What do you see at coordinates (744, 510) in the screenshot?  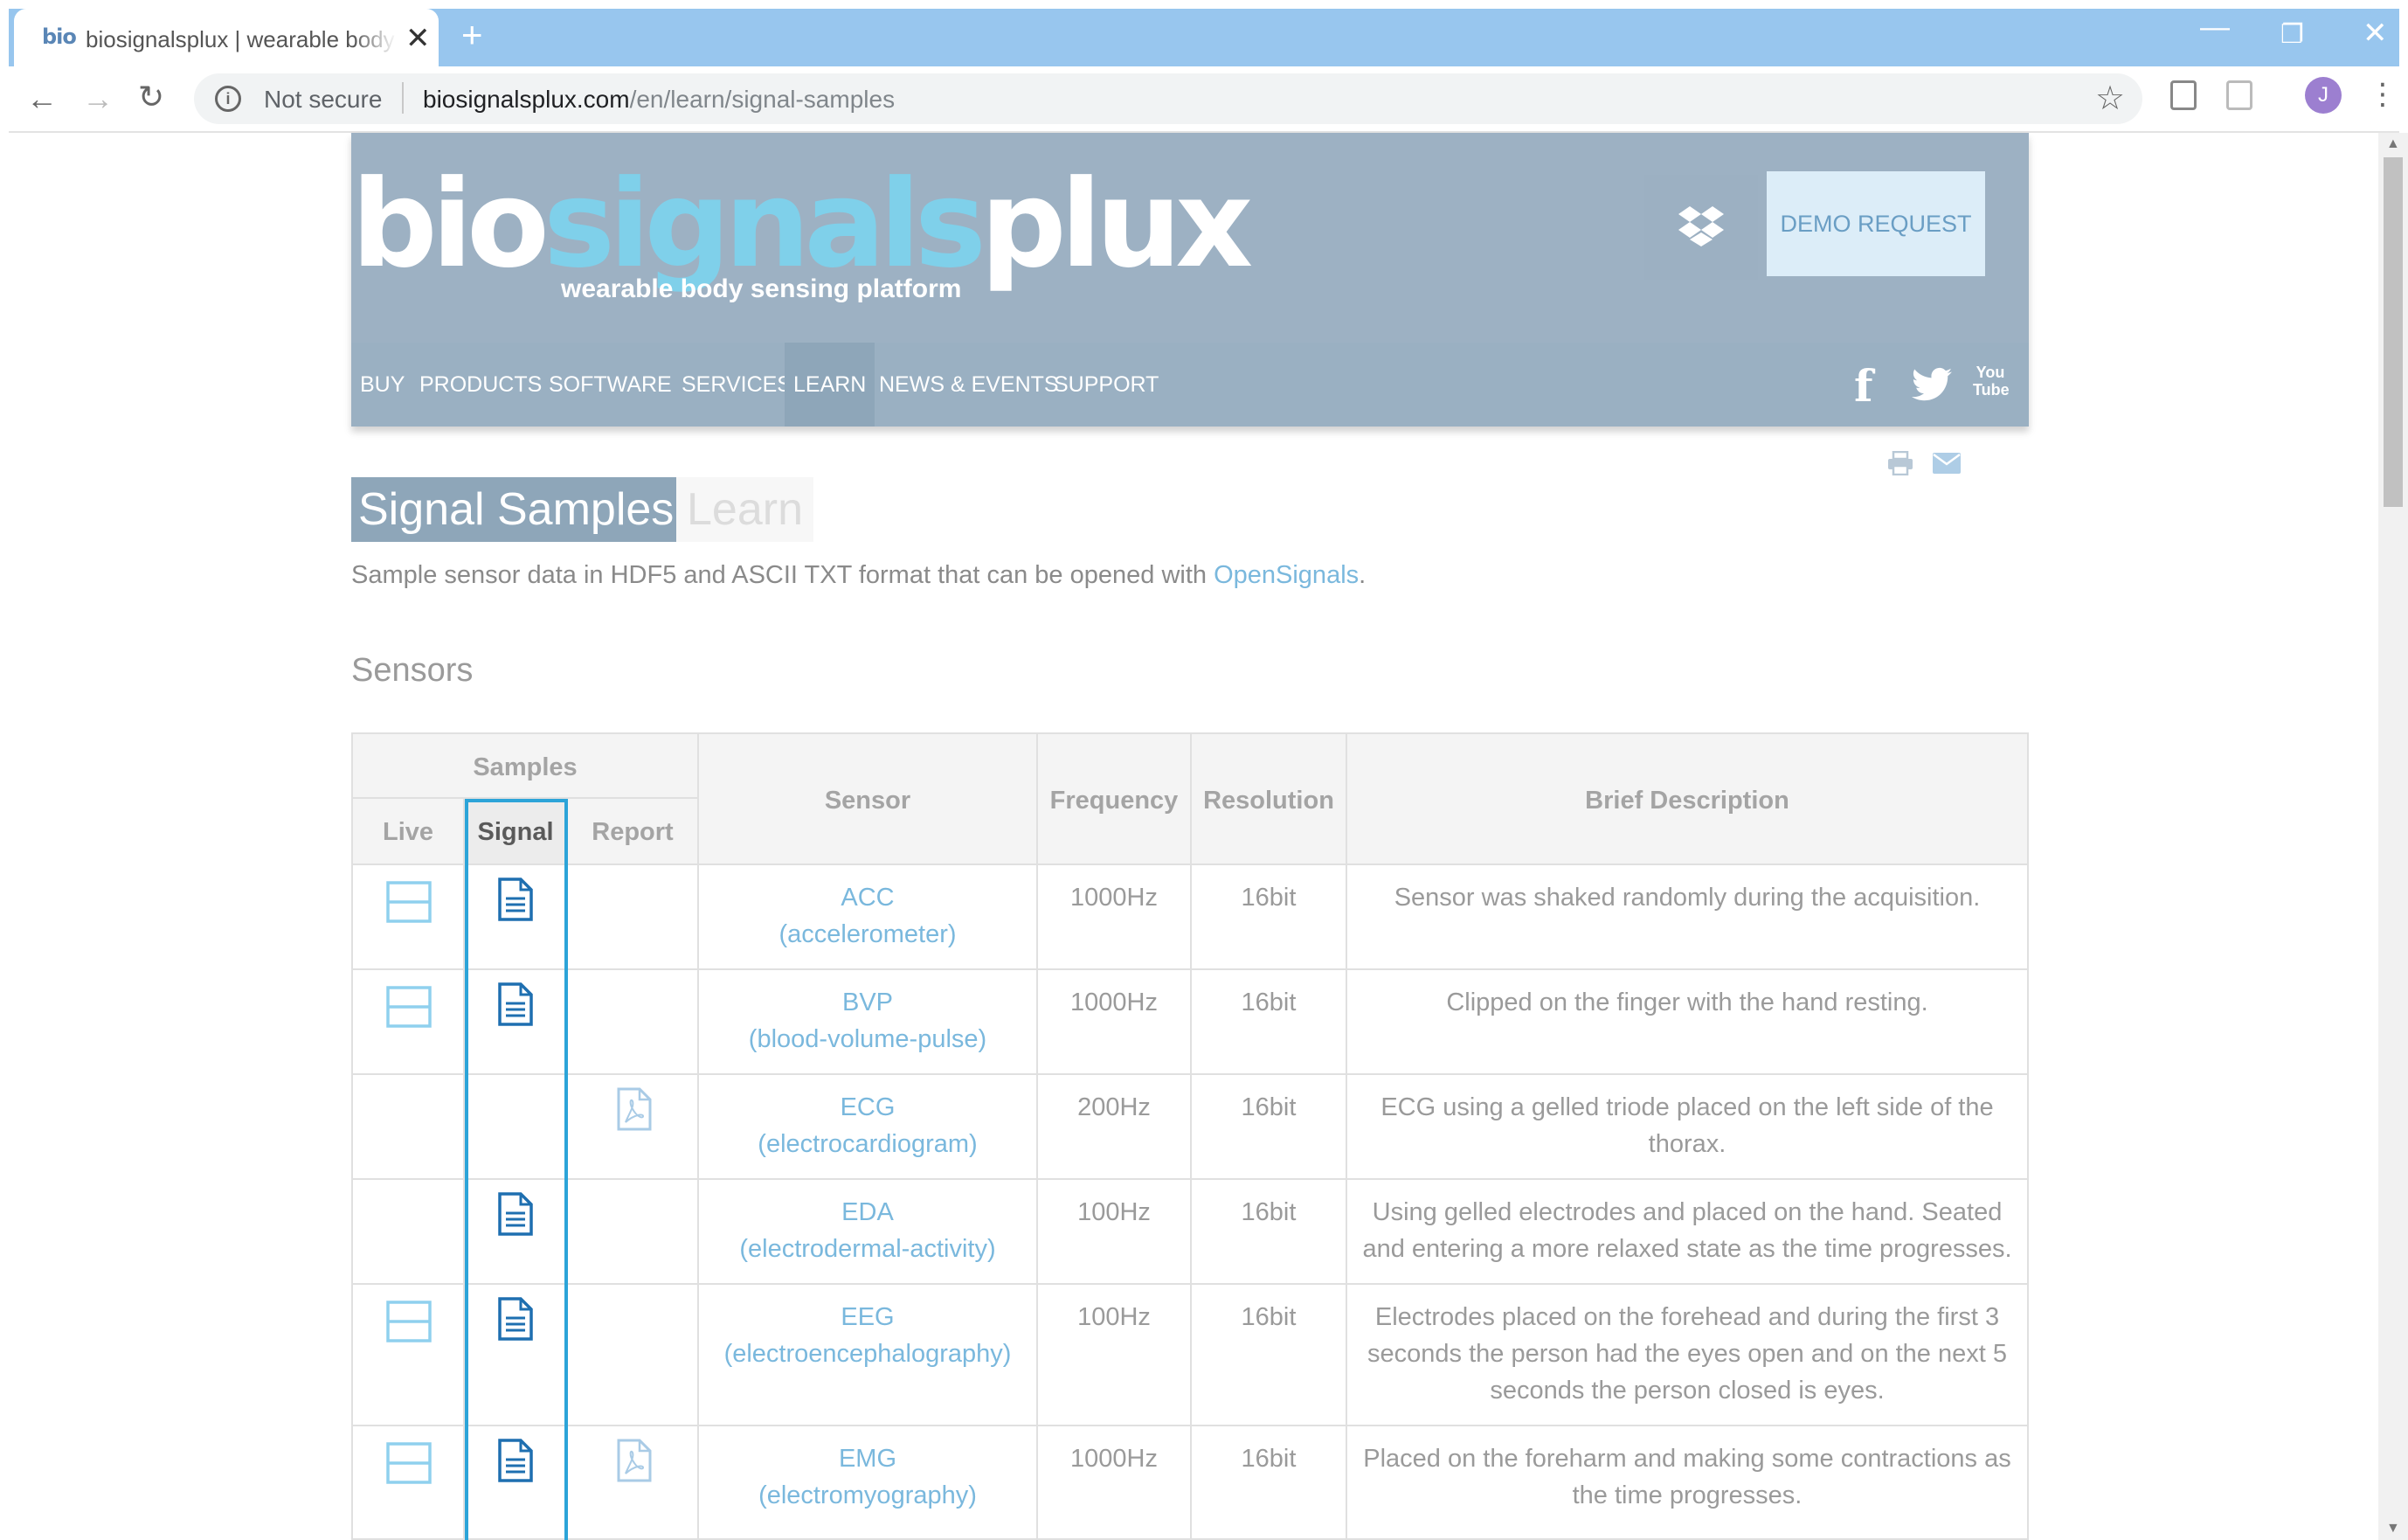 I see `page-title-secondary: Learn` at bounding box center [744, 510].